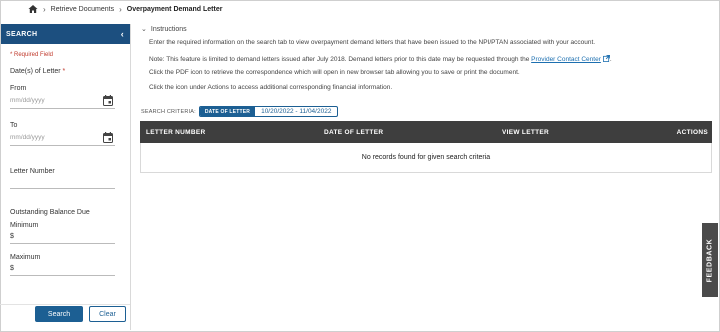  What do you see at coordinates (62, 270) in the screenshot?
I see `maximum-input: $` at bounding box center [62, 270].